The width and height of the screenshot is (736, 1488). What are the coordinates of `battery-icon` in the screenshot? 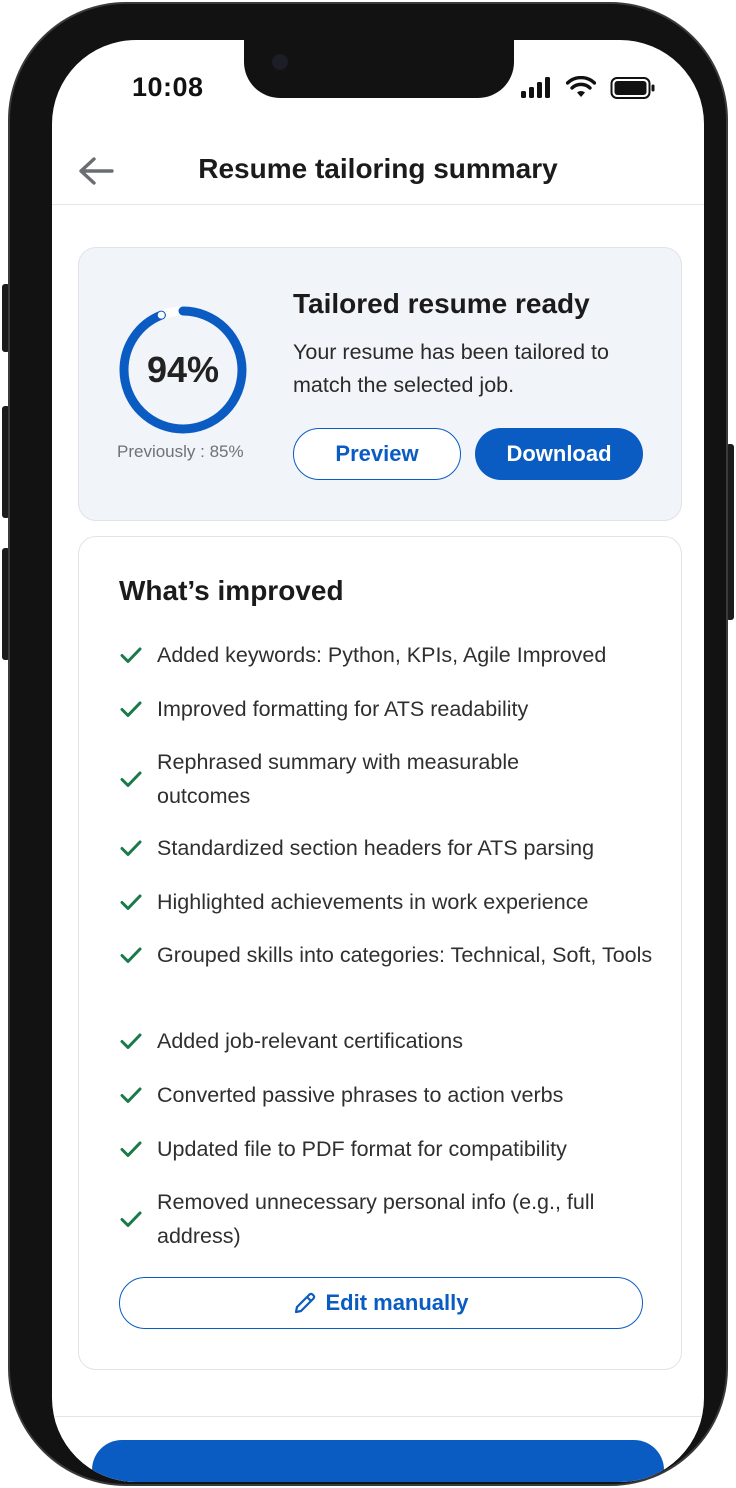 It's located at (632, 88).